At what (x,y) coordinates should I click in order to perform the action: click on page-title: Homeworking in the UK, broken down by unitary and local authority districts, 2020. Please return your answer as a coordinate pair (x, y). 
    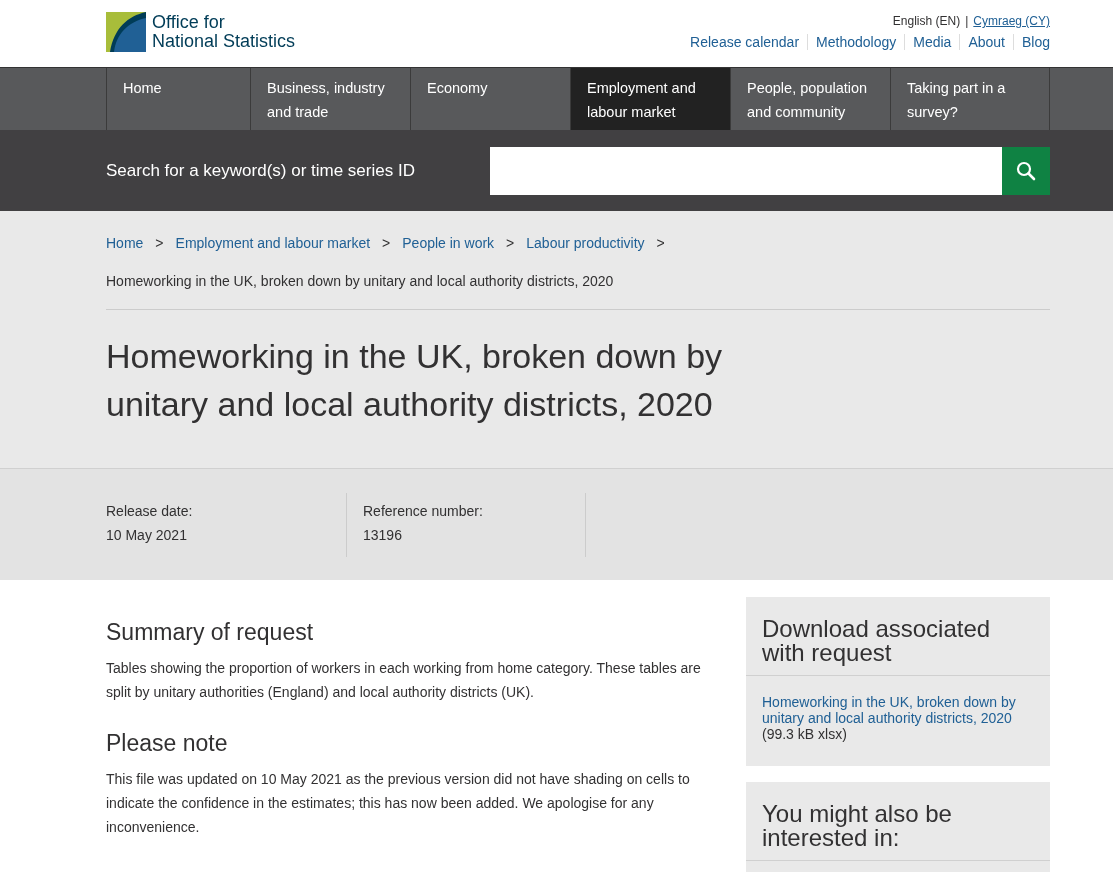
    Looking at the image, I should click on (415, 380).